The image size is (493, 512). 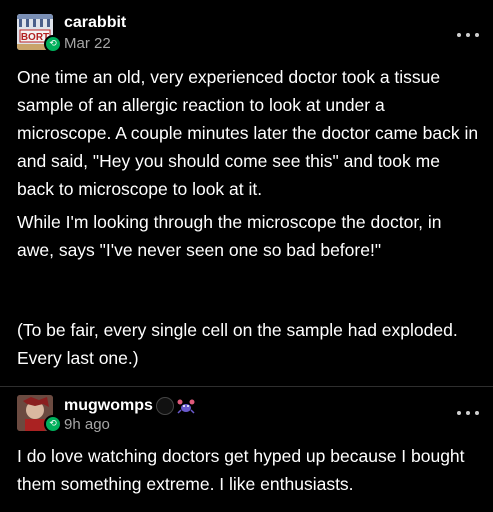 What do you see at coordinates (87, 43) in the screenshot?
I see `timestamp: Mar 22` at bounding box center [87, 43].